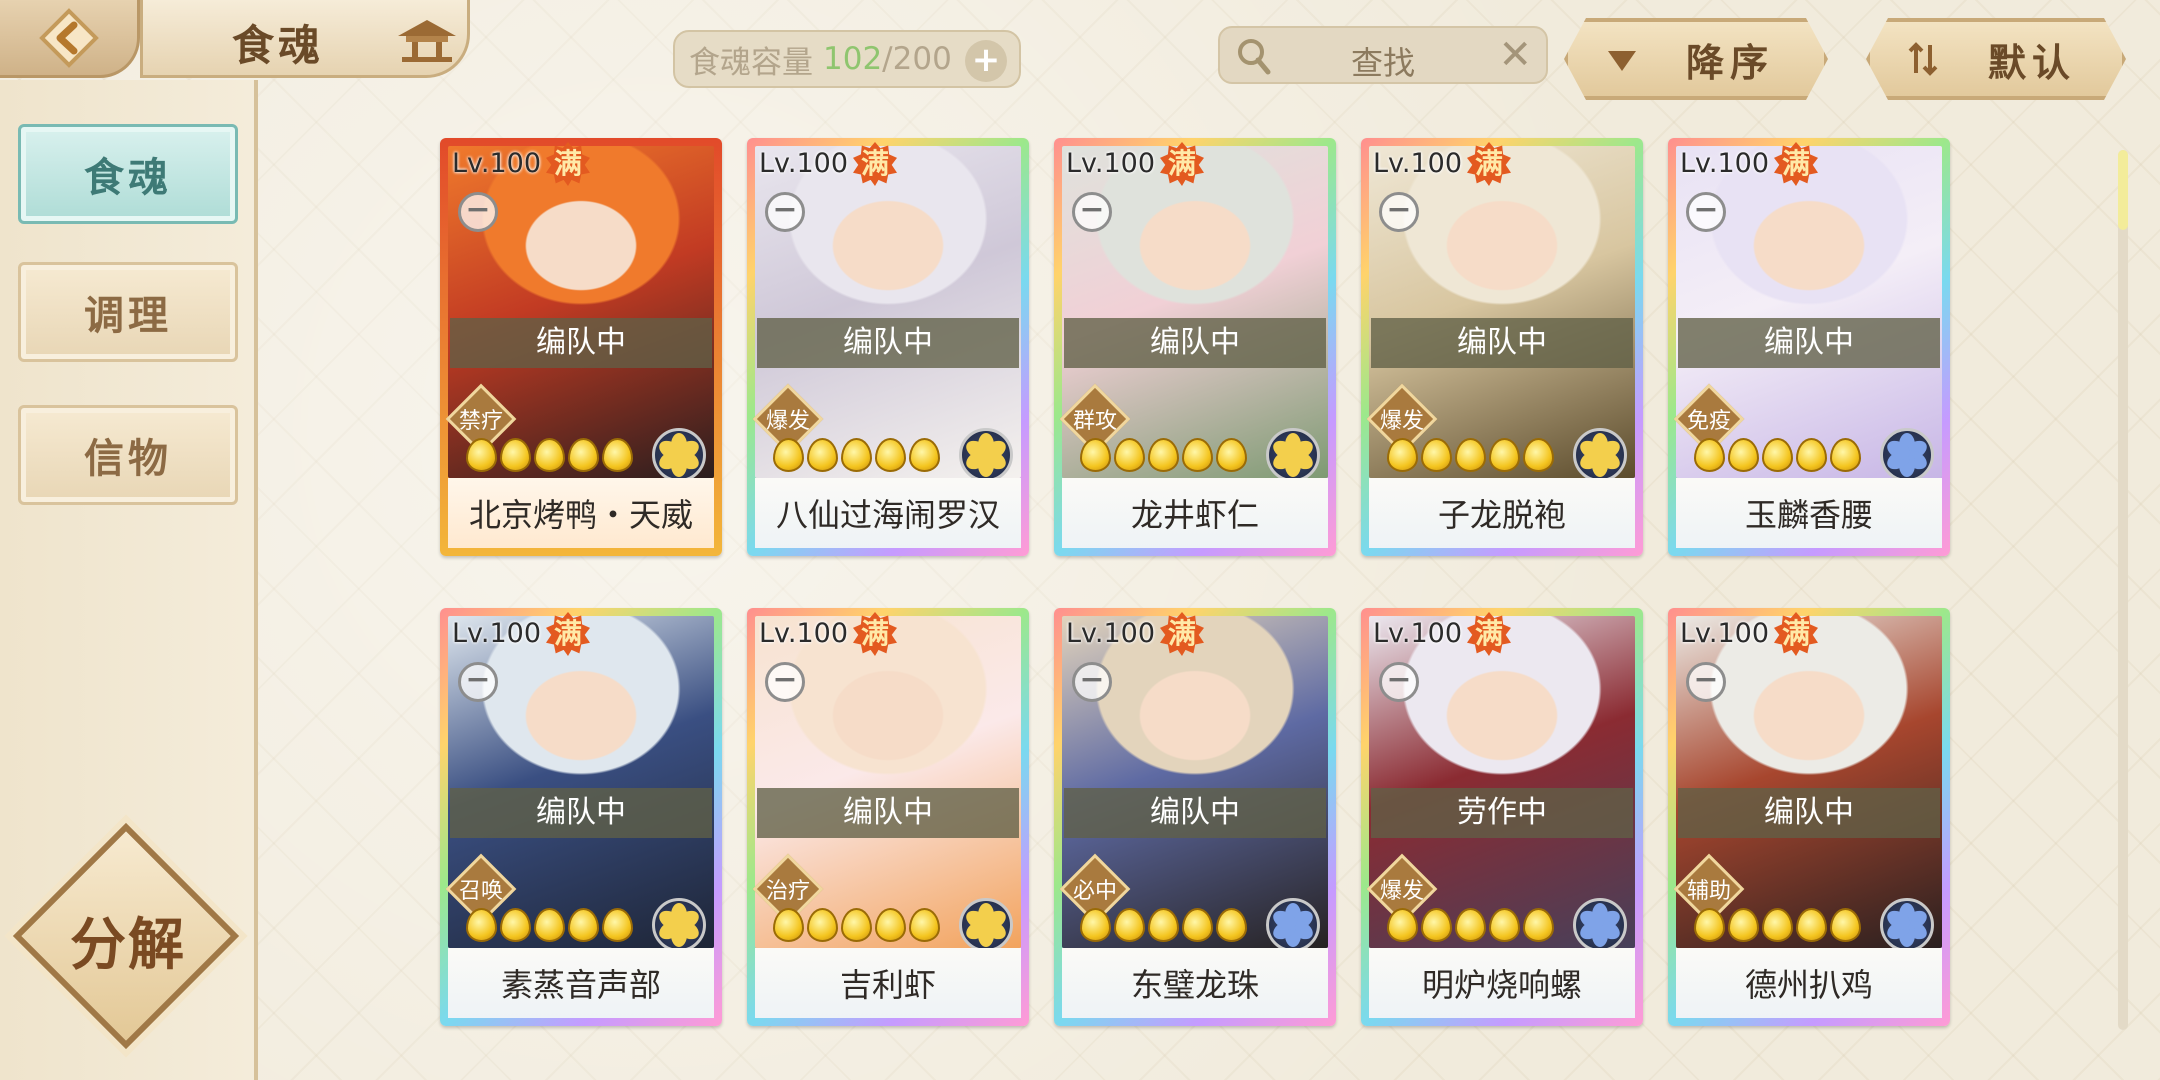  What do you see at coordinates (128, 312) in the screenshot?
I see `sidebar-item-cook: 调理` at bounding box center [128, 312].